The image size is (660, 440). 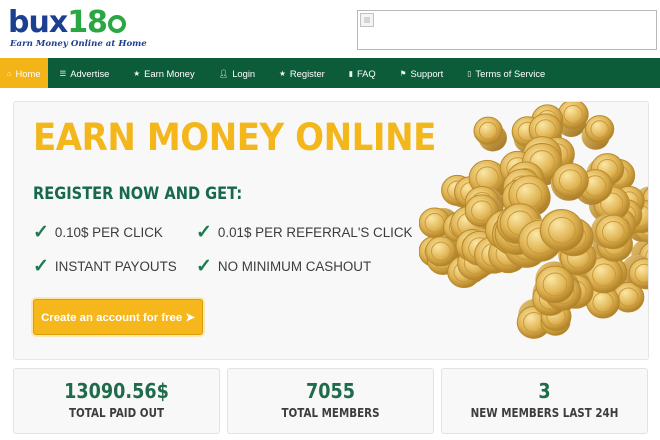 I want to click on advertise-icon: ☰, so click(x=63, y=73).